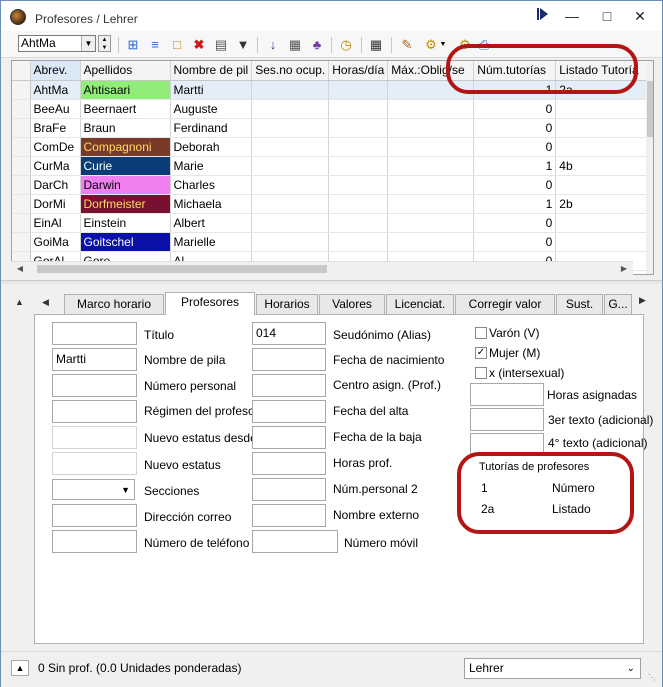 The width and height of the screenshot is (663, 687). Describe the element at coordinates (177, 45) in the screenshot. I see `new-doc-icon: □` at that location.